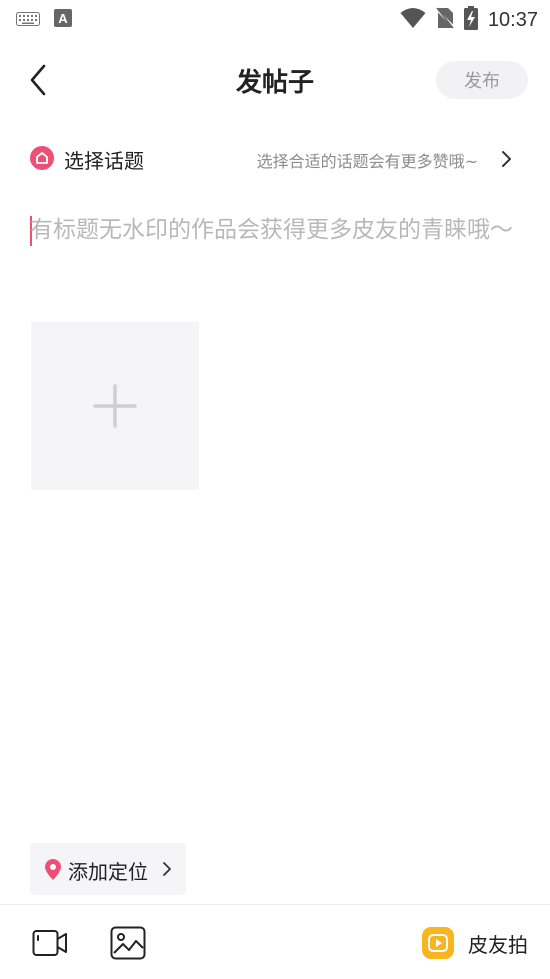 This screenshot has height=979, width=550. I want to click on status-bar: A 10:37, so click(275, 18).